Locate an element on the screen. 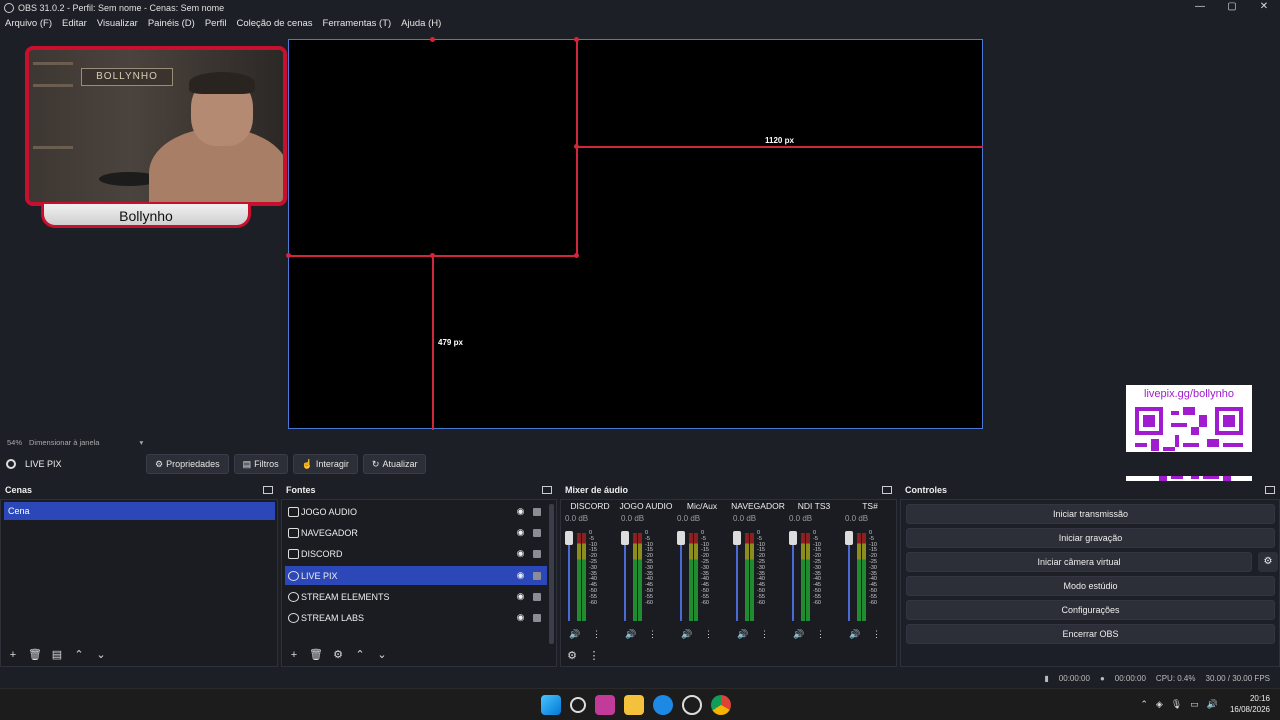 The image size is (1280, 720). clock: 20:16 16/08/2026 is located at coordinates (1250, 704).